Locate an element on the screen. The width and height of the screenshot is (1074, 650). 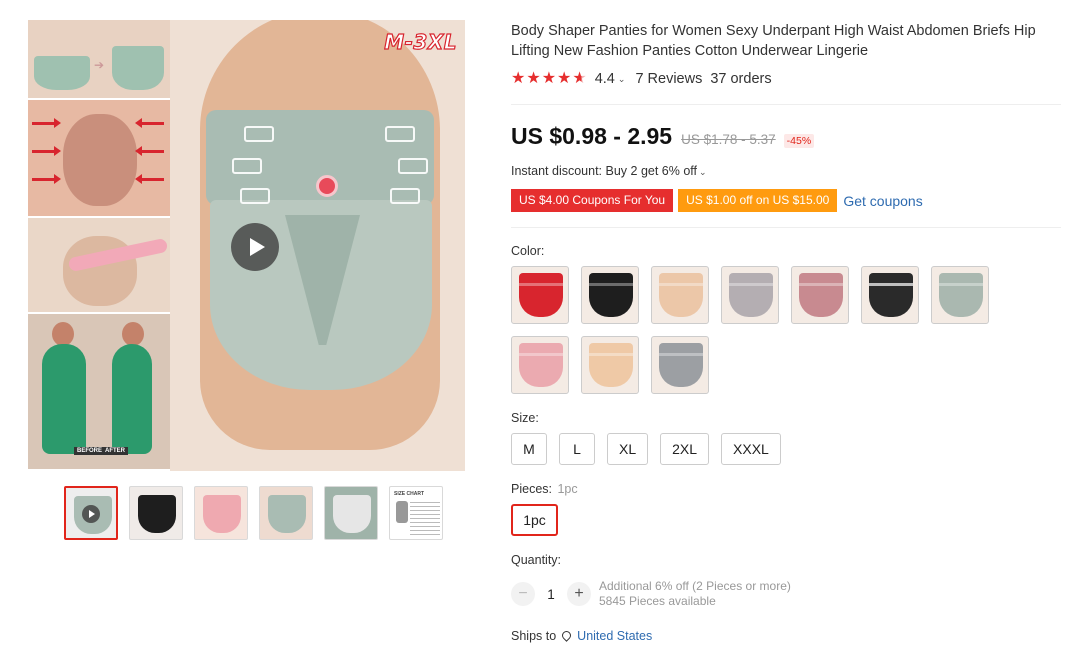
thumbnail-strip: SIZE CHART is located at coordinates (253, 513).